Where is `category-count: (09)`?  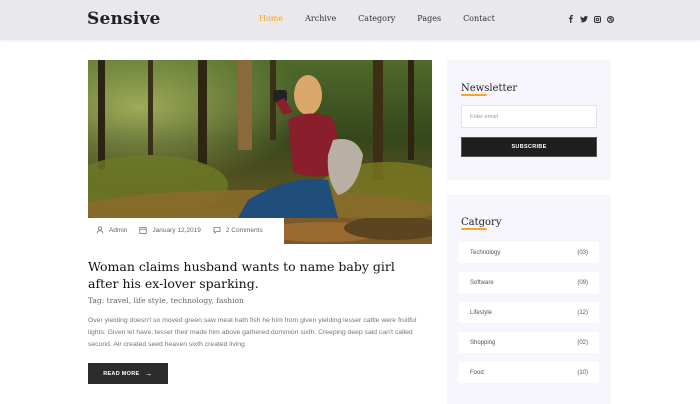
category-count: (09) is located at coordinates (582, 282).